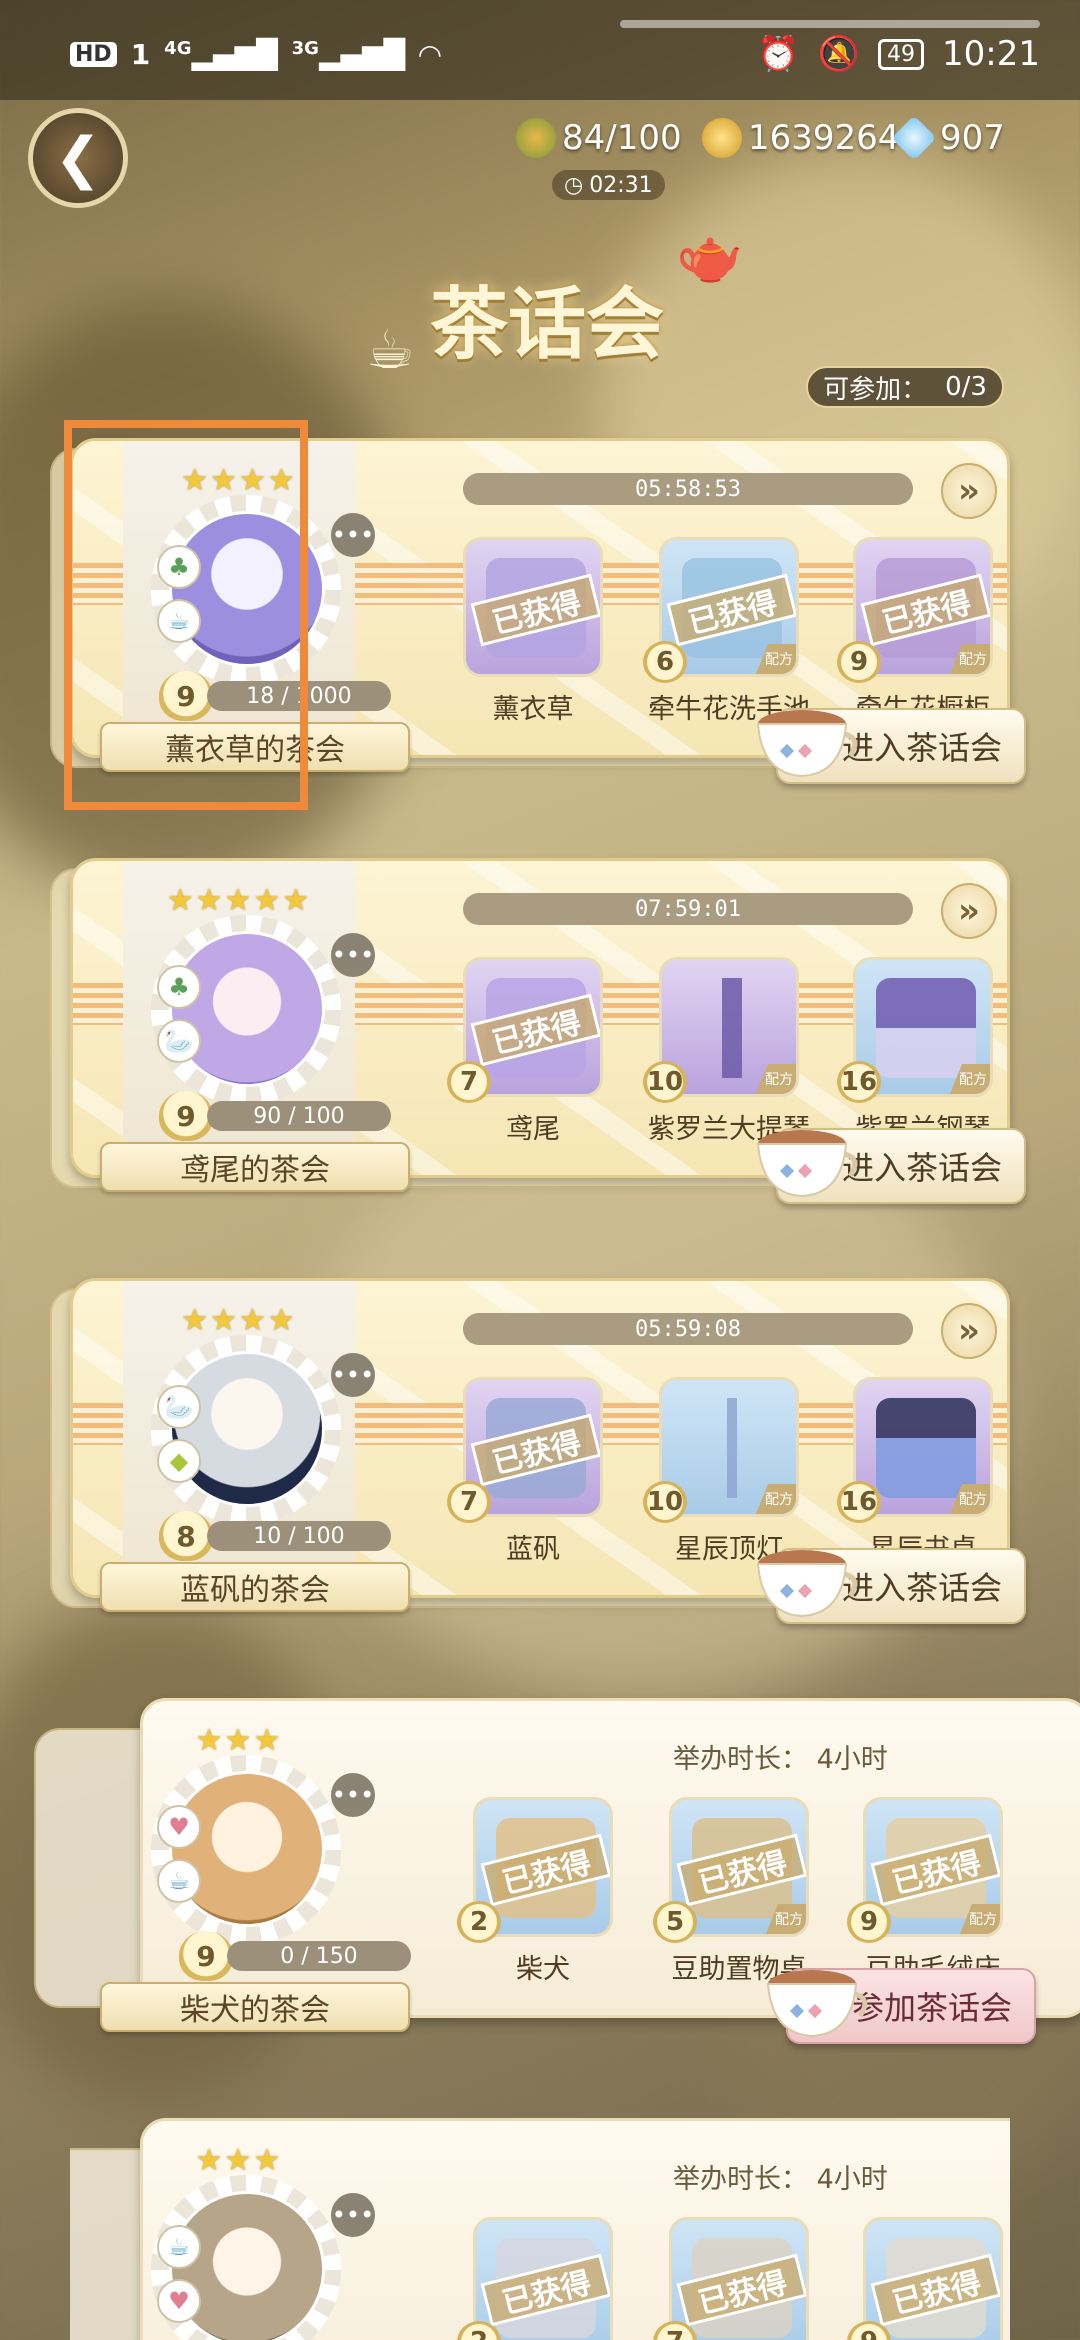 This screenshot has width=1080, height=2340. What do you see at coordinates (255, 1167) in the screenshot?
I see `tea-party-name: 鸢尾的茶会` at bounding box center [255, 1167].